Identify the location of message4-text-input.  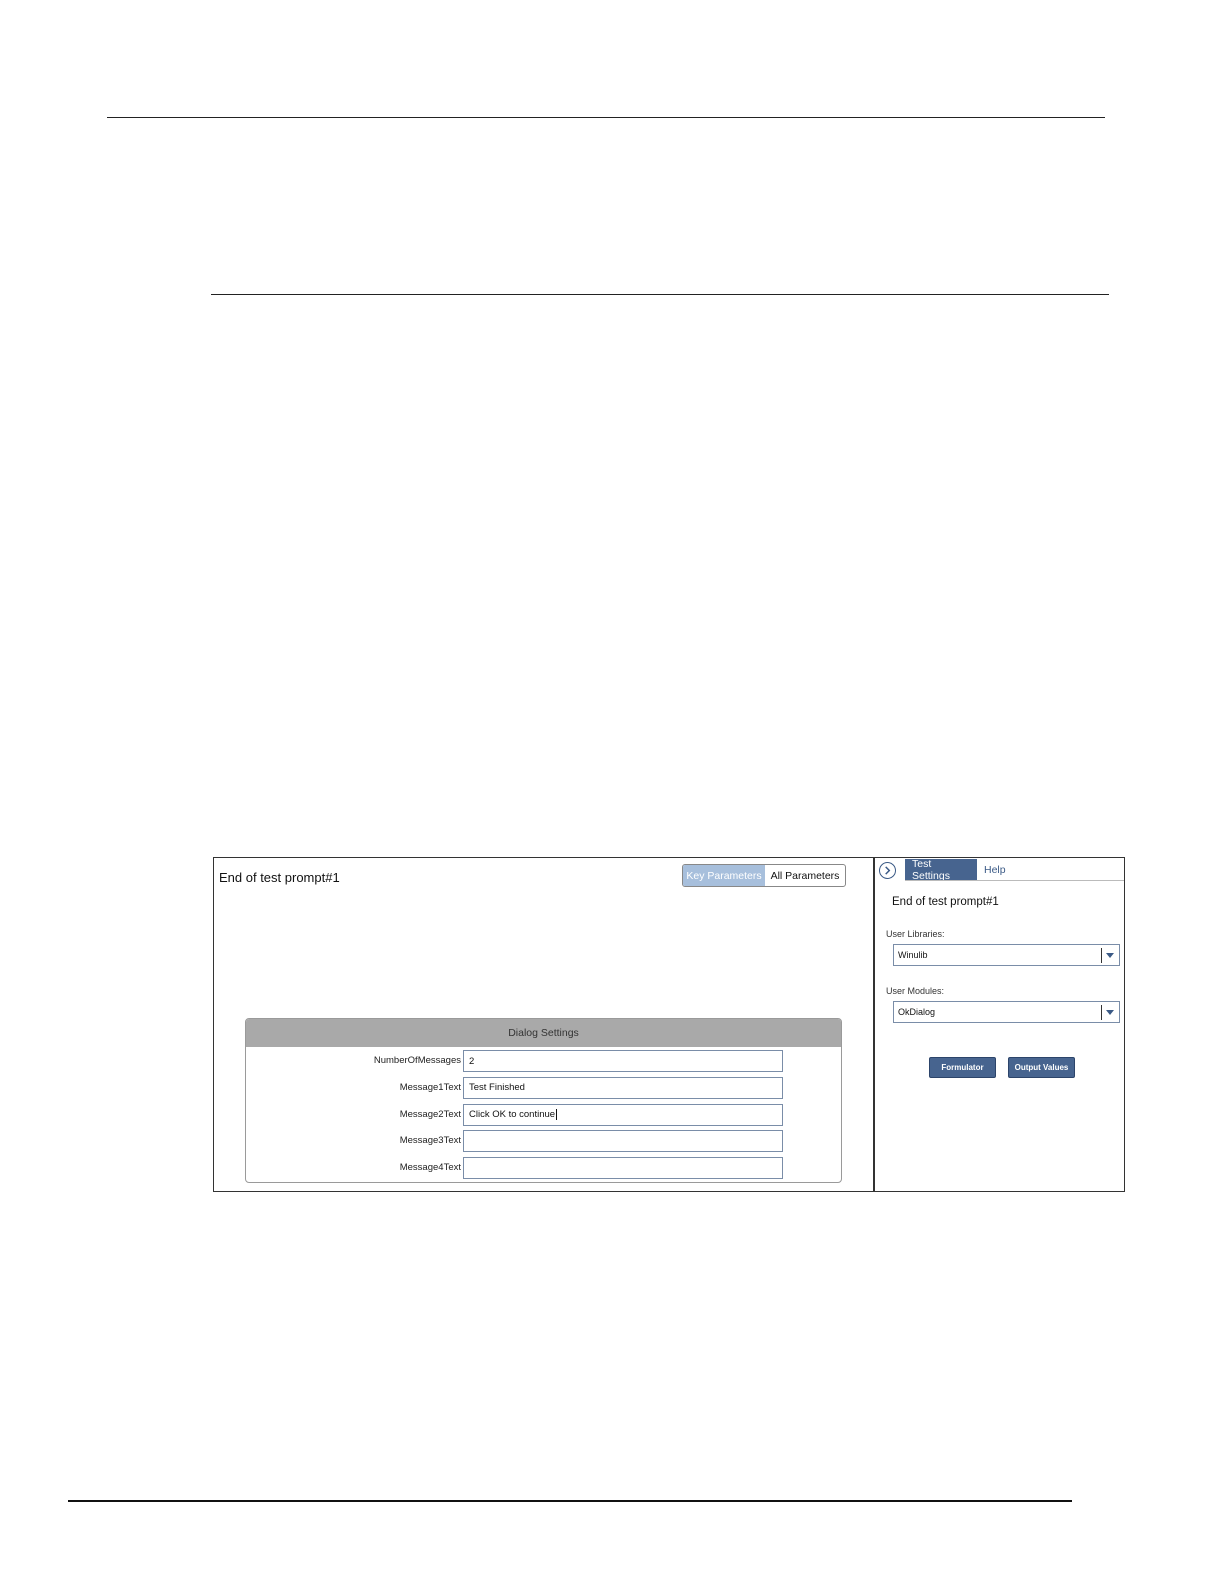
(623, 1168).